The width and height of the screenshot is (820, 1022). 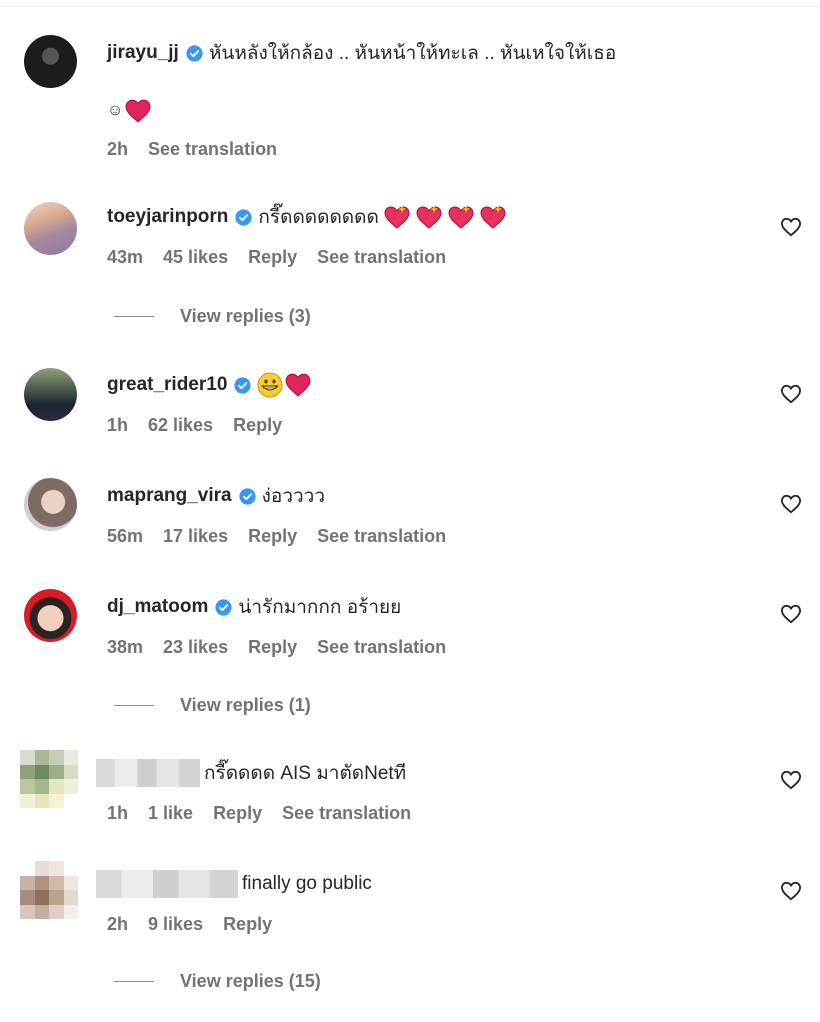 What do you see at coordinates (320, 607) in the screenshot?
I see `comment-text: น่ารักมากกก อร้ายย` at bounding box center [320, 607].